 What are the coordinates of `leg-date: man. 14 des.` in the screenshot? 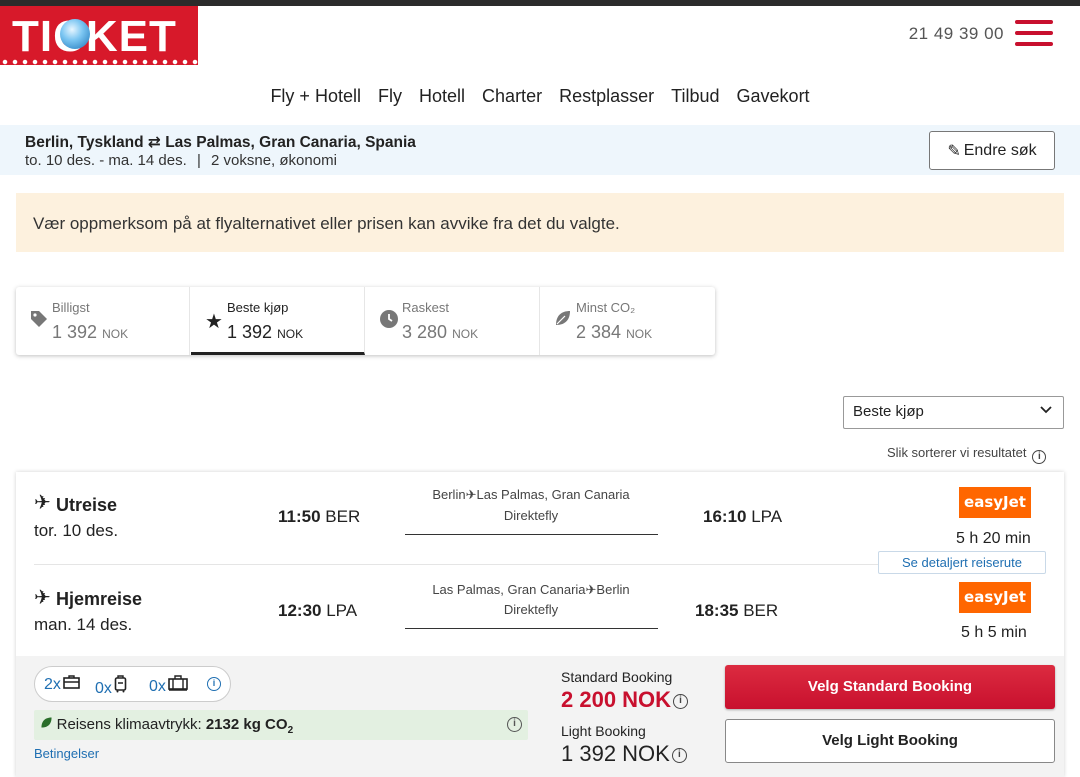 It's located at (83, 624).